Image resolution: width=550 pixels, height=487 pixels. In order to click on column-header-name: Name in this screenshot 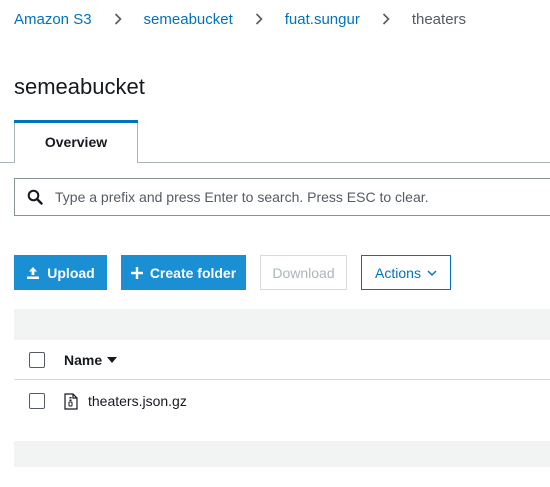, I will do `click(91, 359)`.